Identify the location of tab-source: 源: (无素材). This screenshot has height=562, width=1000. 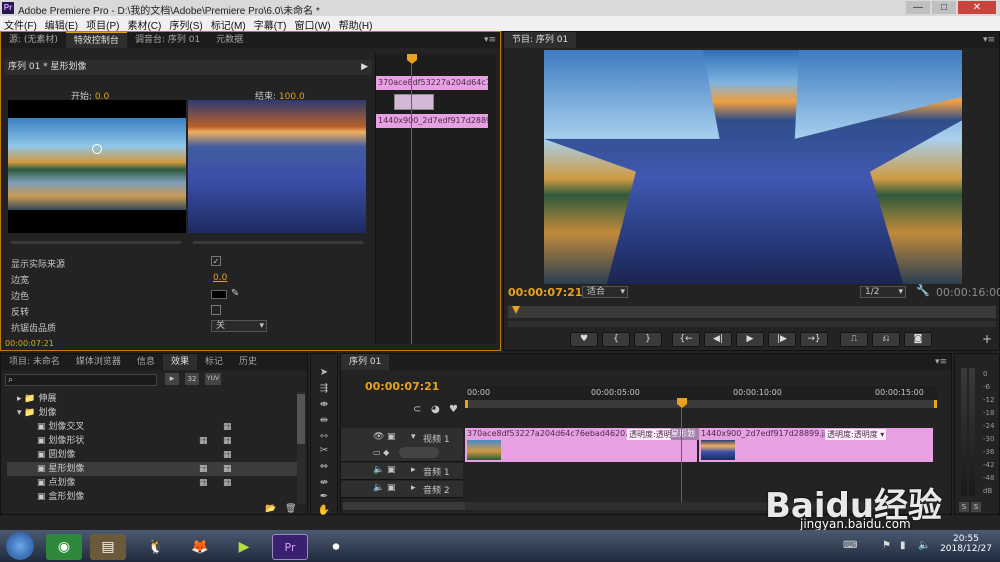
(33, 40).